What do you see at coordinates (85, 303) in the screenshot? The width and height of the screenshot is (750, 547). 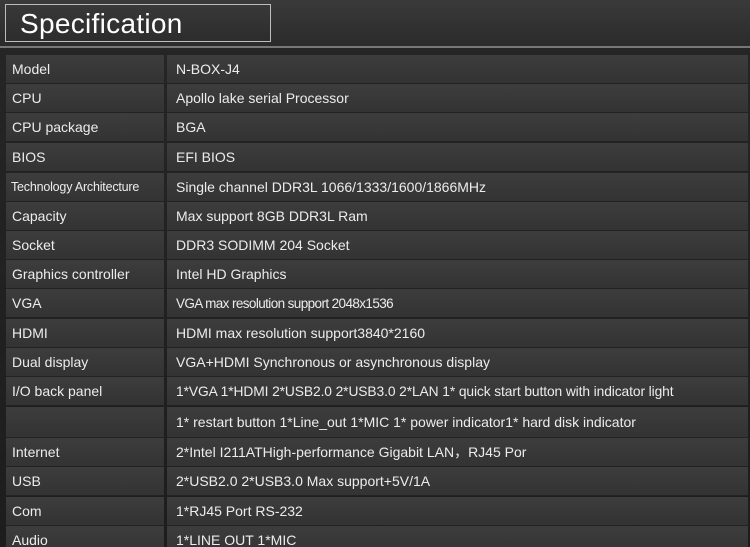 I see `spec-label: VGA` at bounding box center [85, 303].